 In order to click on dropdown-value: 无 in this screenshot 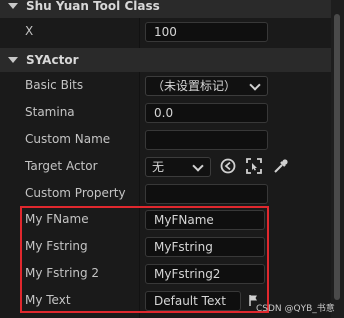, I will do `click(158, 167)`.